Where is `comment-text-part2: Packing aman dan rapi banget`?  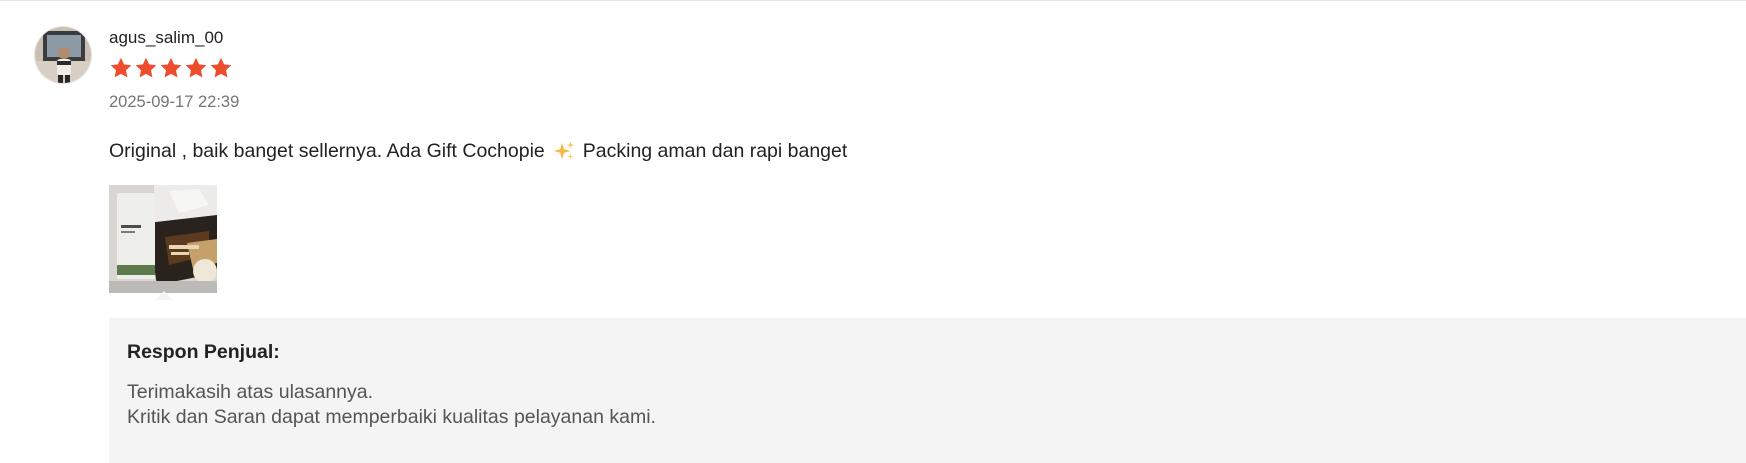 comment-text-part2: Packing aman dan rapi banget is located at coordinates (715, 151).